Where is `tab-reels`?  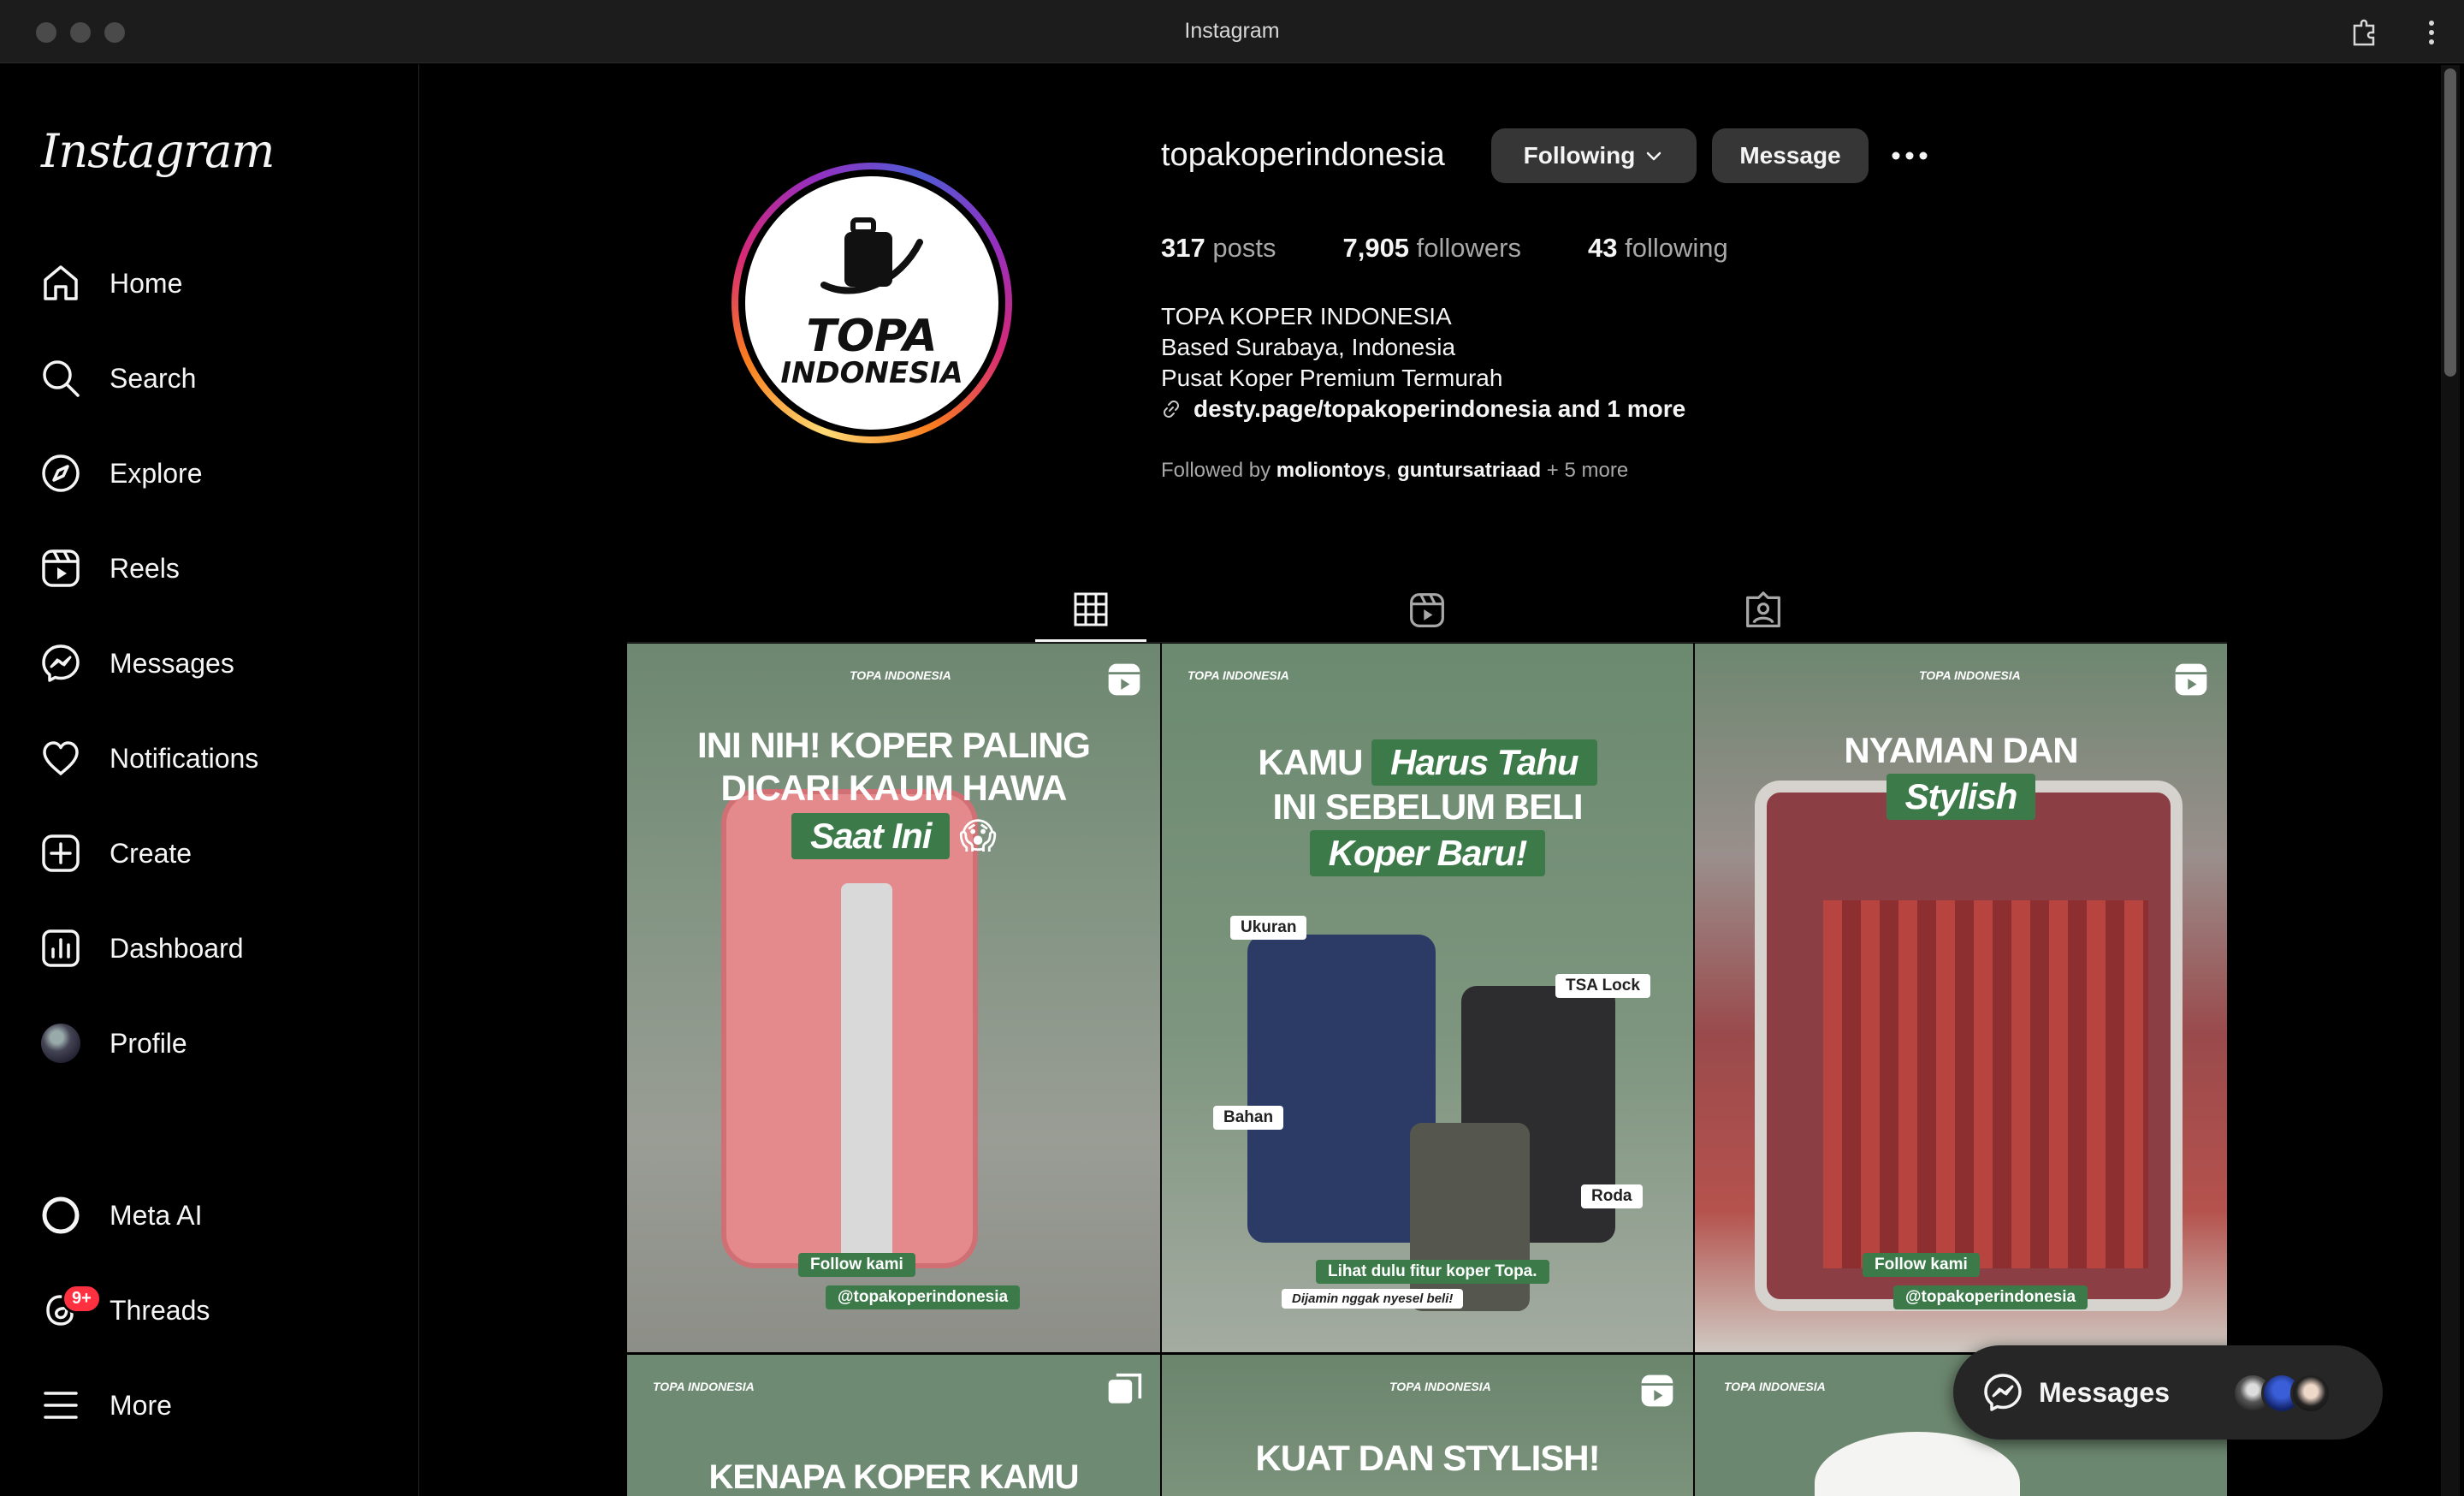 tab-reels is located at coordinates (1427, 610).